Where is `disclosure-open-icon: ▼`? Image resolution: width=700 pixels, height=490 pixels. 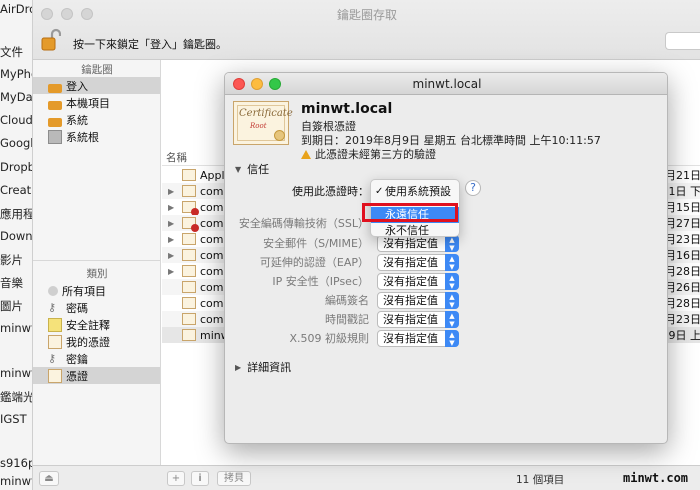
disclosure-open-icon: ▼ is located at coordinates (238, 169).